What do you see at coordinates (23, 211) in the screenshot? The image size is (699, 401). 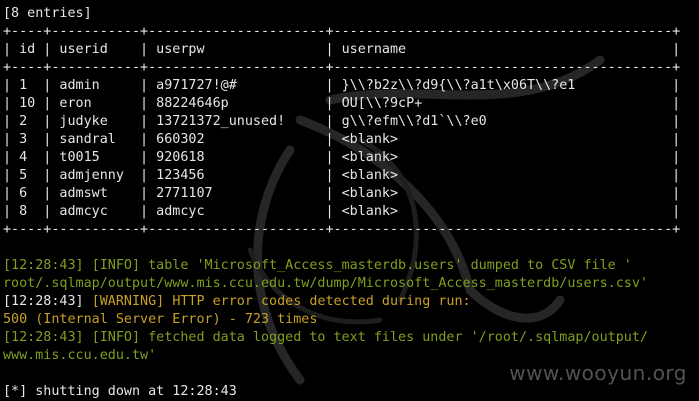 I see `cell-id: 8` at bounding box center [23, 211].